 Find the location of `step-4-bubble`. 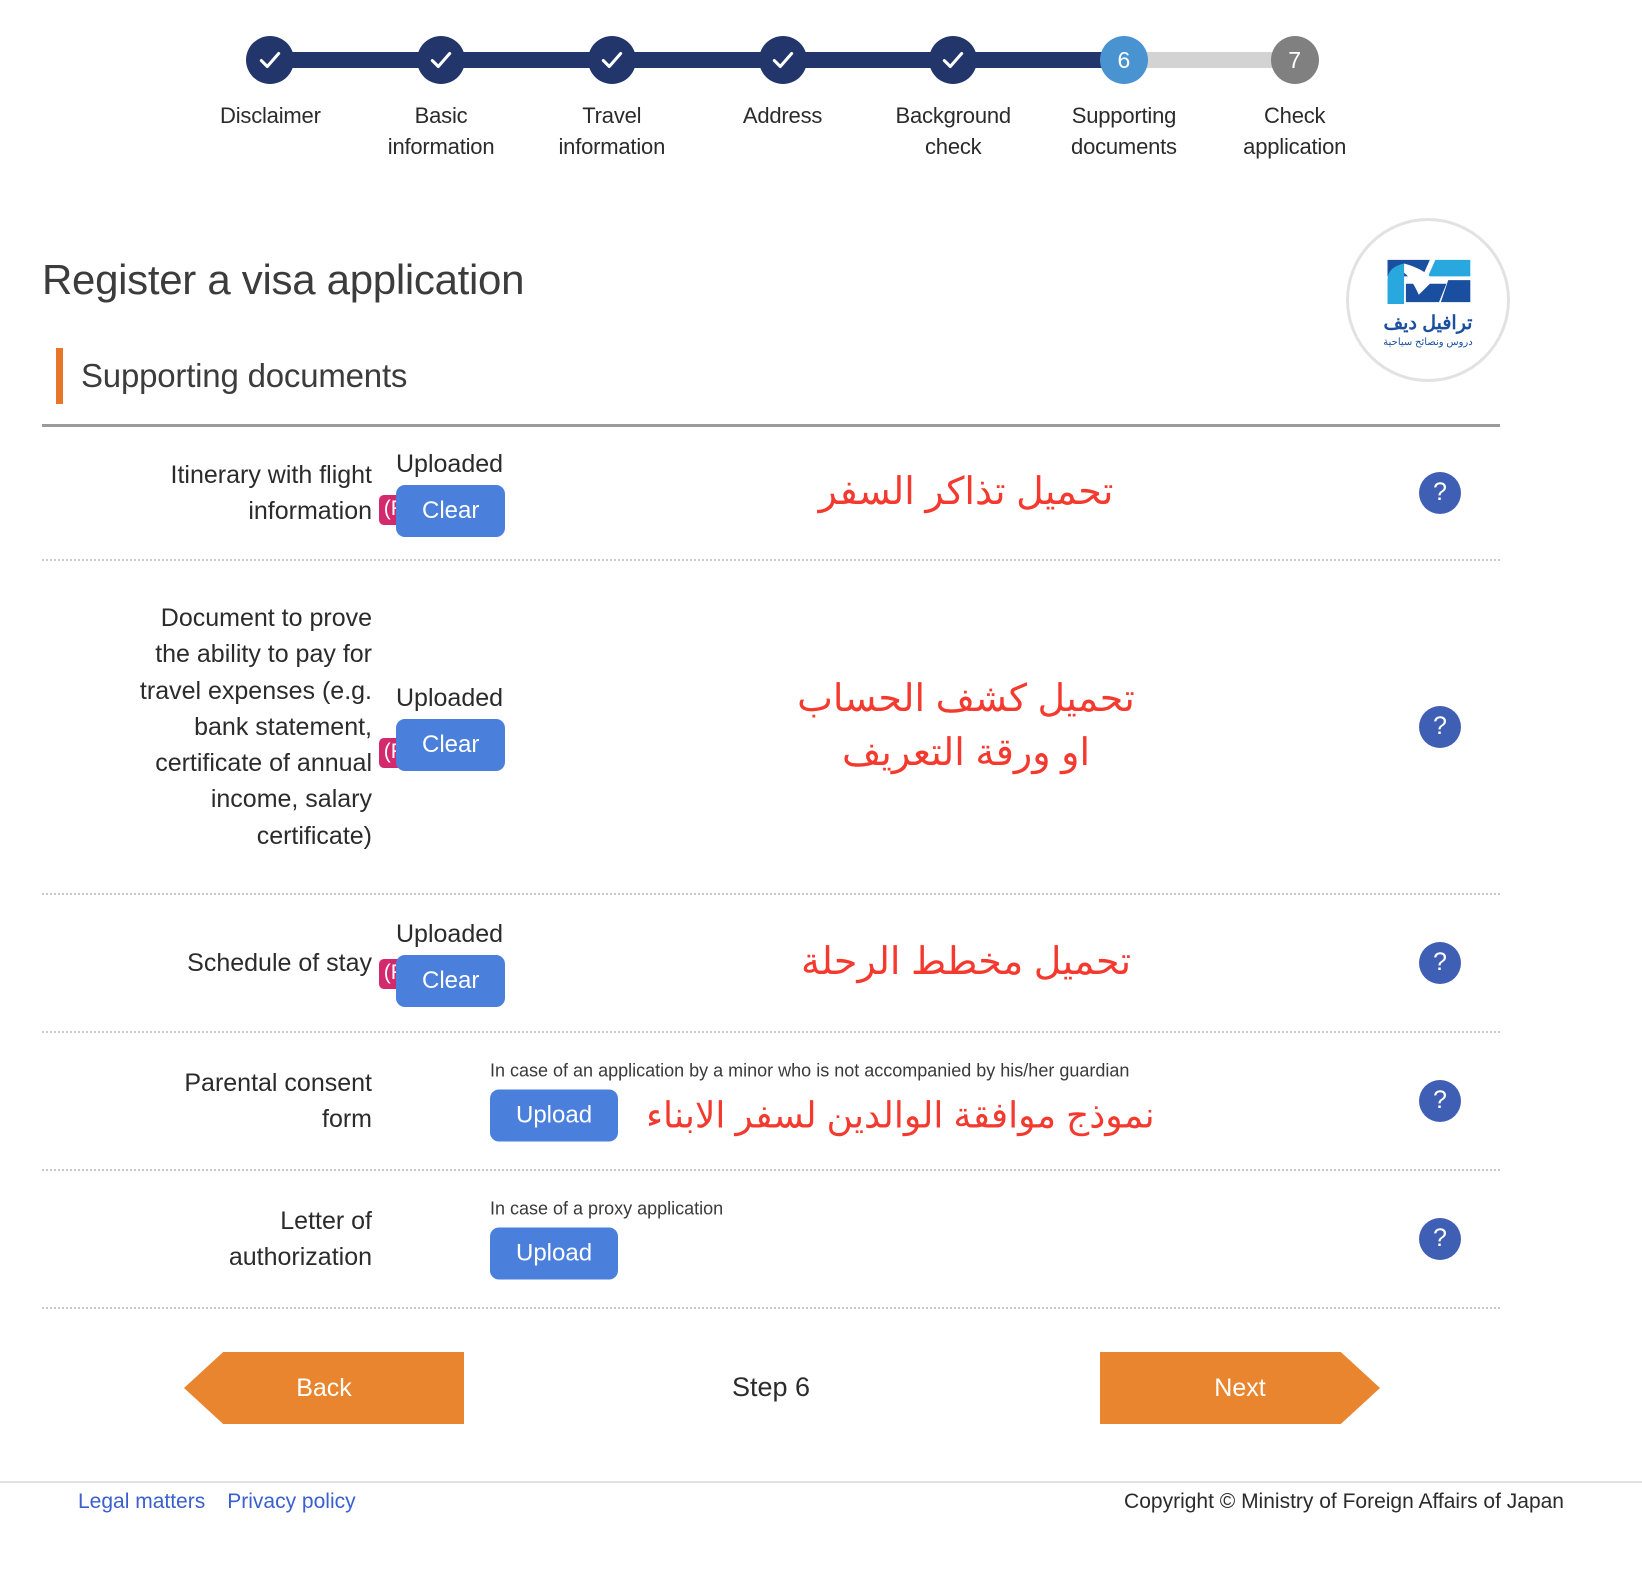

step-4-bubble is located at coordinates (782, 60).